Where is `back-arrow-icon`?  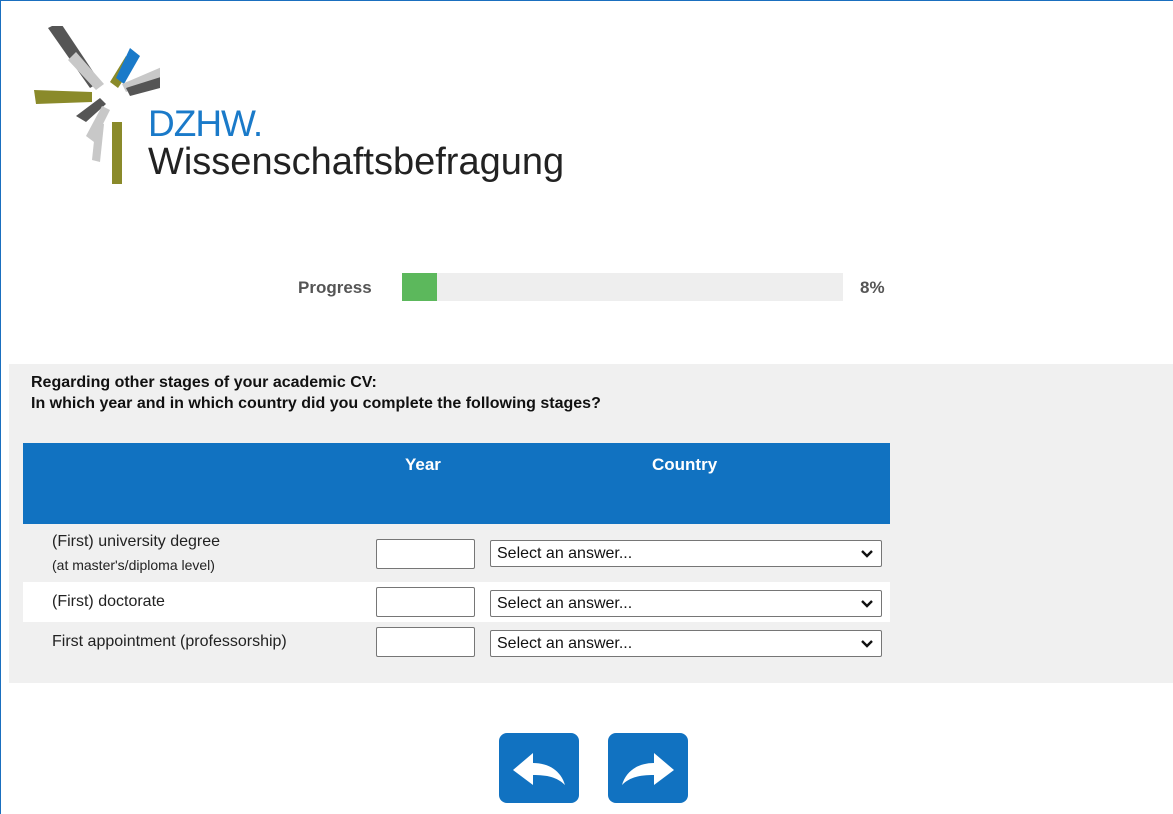 back-arrow-icon is located at coordinates (539, 769).